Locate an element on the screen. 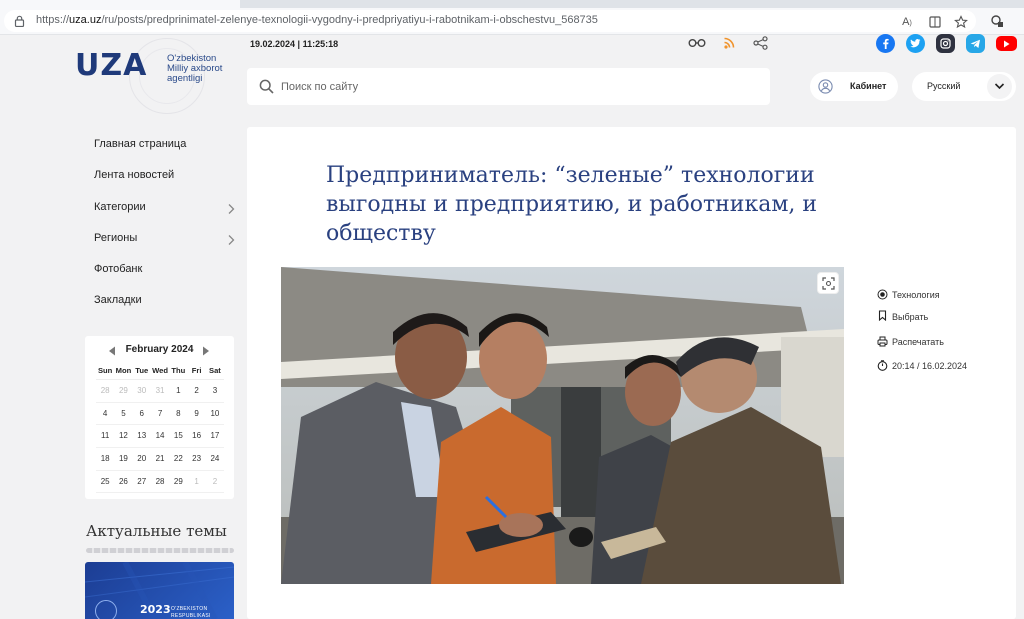 The image size is (1024, 619). calendar-day: 11 is located at coordinates (105, 437).